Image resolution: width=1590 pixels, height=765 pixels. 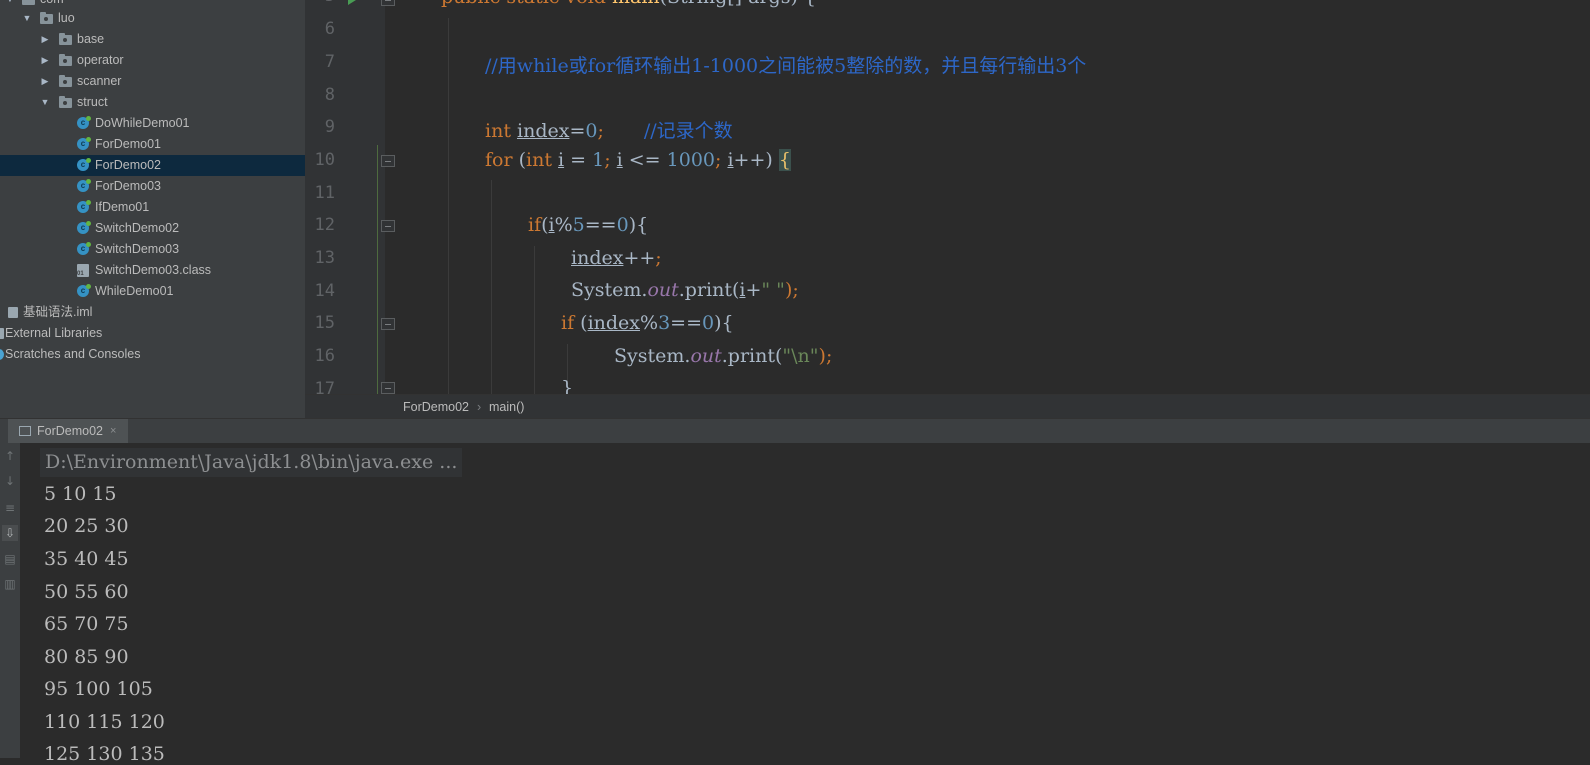 I want to click on tree-item-whiledemo01: c WhileDemo01, so click(x=152, y=291).